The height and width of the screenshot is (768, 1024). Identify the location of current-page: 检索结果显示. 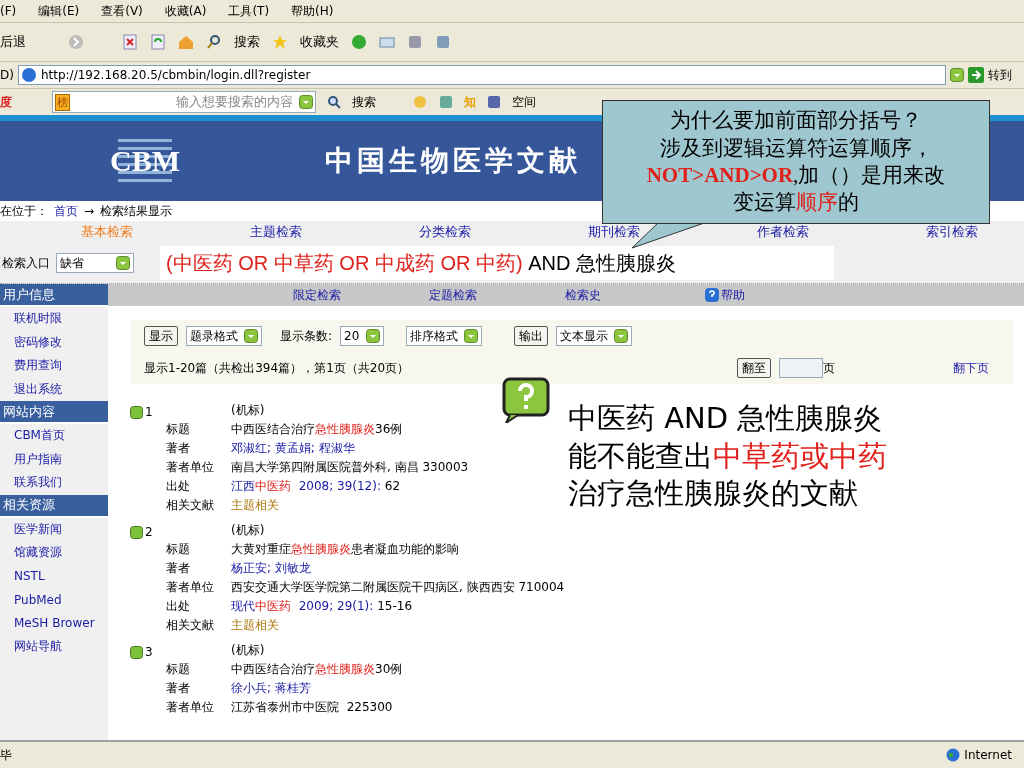
(136, 211).